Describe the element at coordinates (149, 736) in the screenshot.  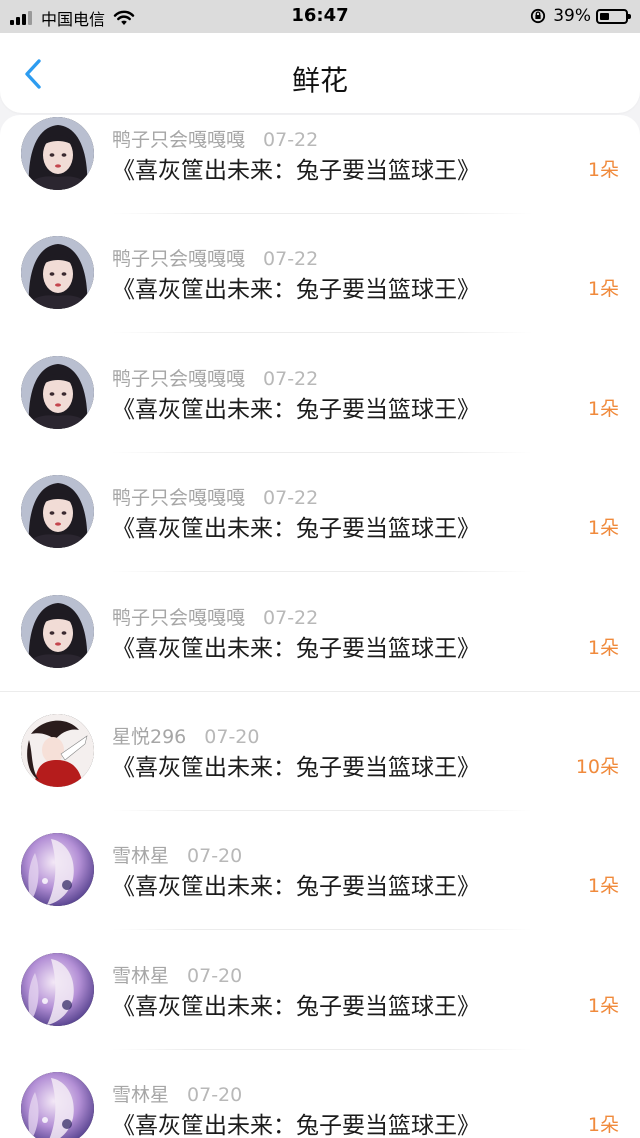
I see `username: 星悦296` at that location.